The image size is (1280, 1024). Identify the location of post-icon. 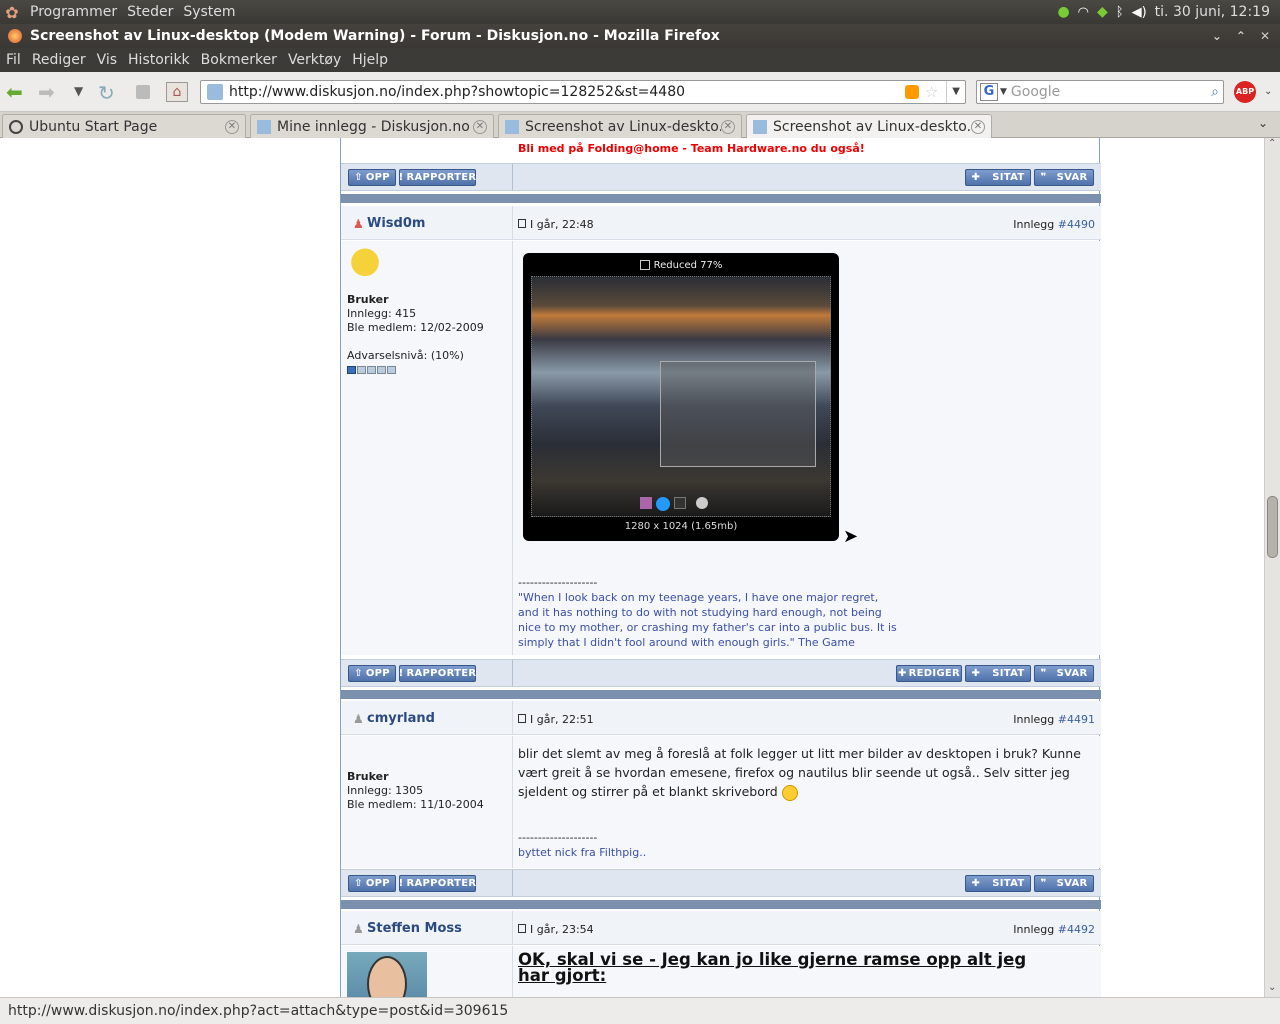
(522, 928).